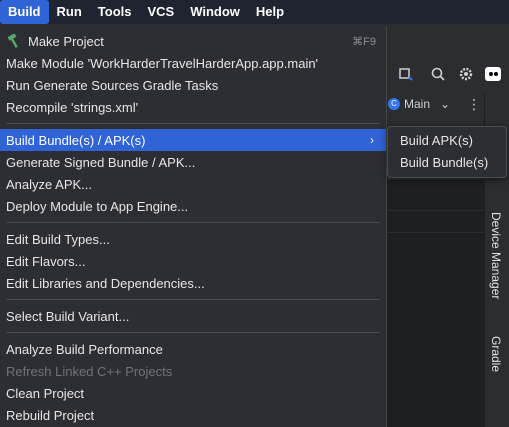 The height and width of the screenshot is (427, 509). Describe the element at coordinates (445, 104) in the screenshot. I see `chevron-down-icon: ⌄` at that location.